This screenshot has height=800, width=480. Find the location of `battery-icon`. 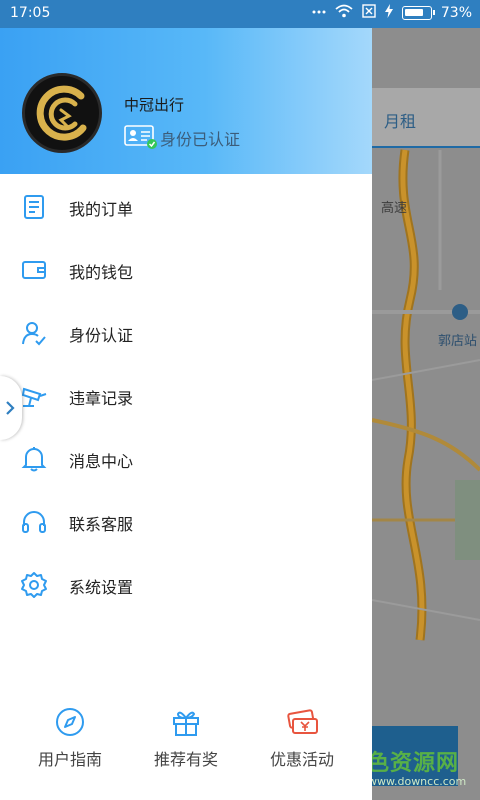

battery-icon is located at coordinates (418, 13).